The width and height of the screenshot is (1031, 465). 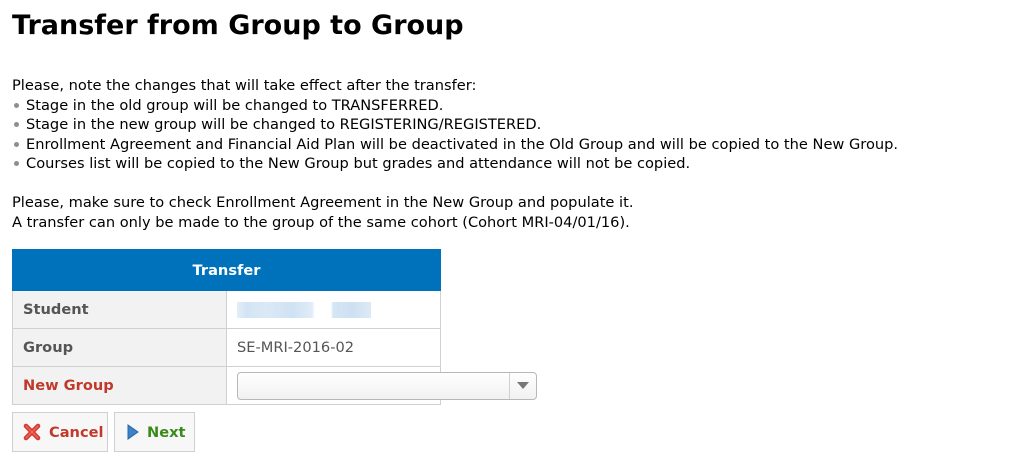 What do you see at coordinates (76, 432) in the screenshot?
I see `cancel-button-label: Cancel` at bounding box center [76, 432].